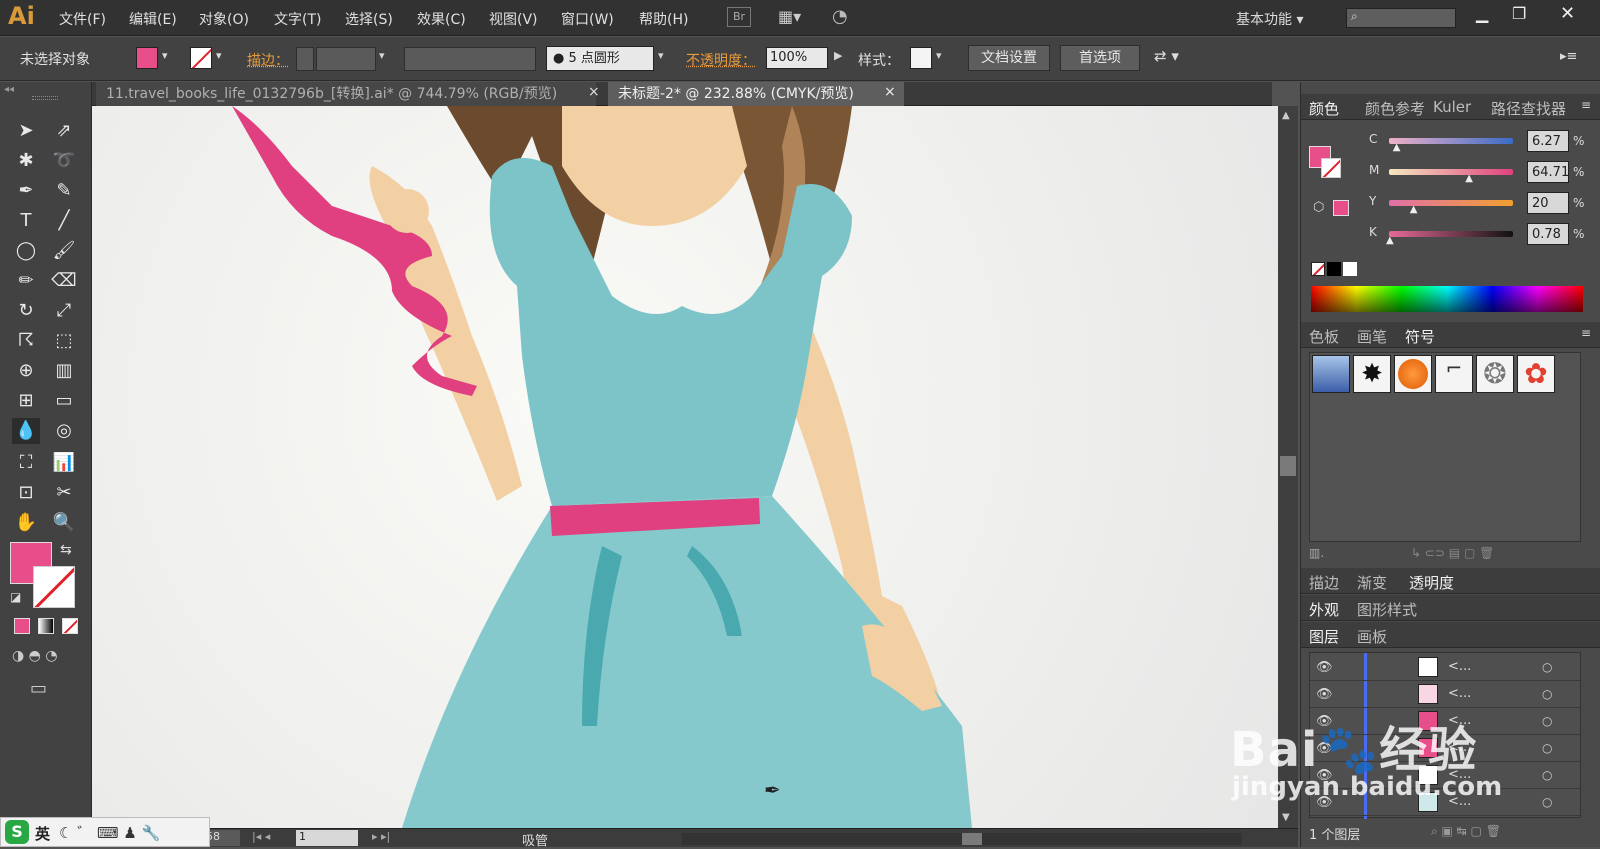 The image size is (1600, 849). I want to click on variable-width-select, so click(470, 59).